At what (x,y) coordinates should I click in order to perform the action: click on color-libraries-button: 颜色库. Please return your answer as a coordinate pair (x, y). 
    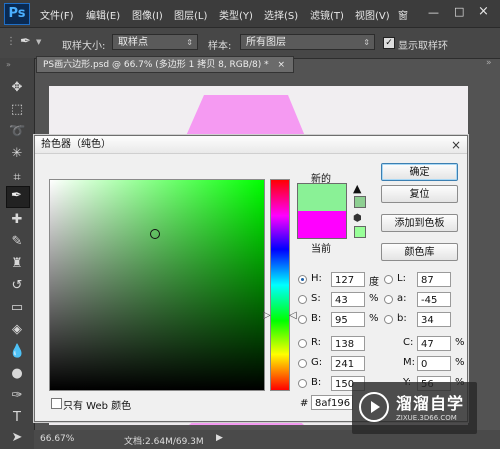
    Looking at the image, I should click on (419, 252).